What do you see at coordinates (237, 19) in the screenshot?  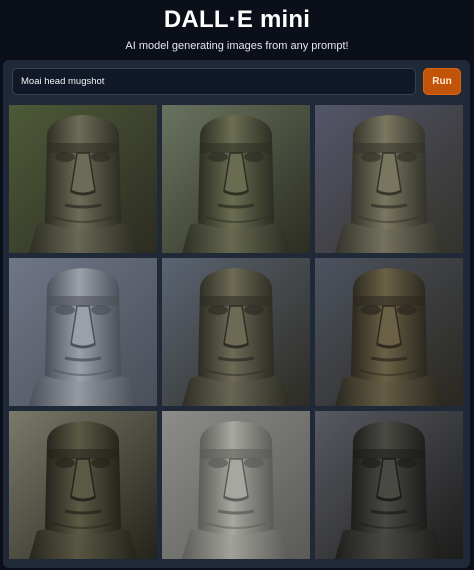 I see `page-title: DALL·E mini` at bounding box center [237, 19].